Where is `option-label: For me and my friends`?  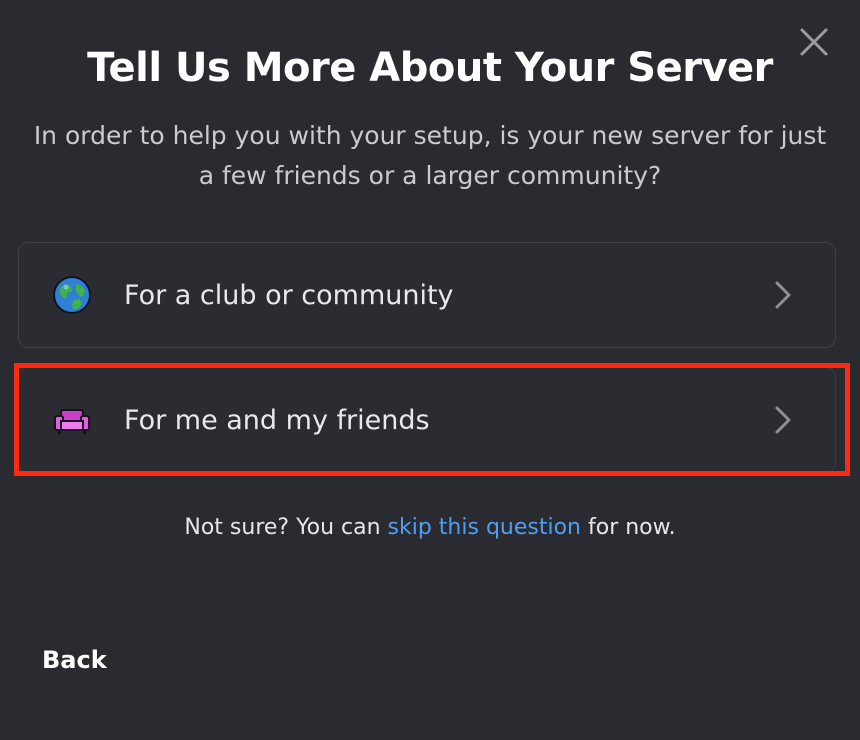
option-label: For me and my friends is located at coordinates (277, 420).